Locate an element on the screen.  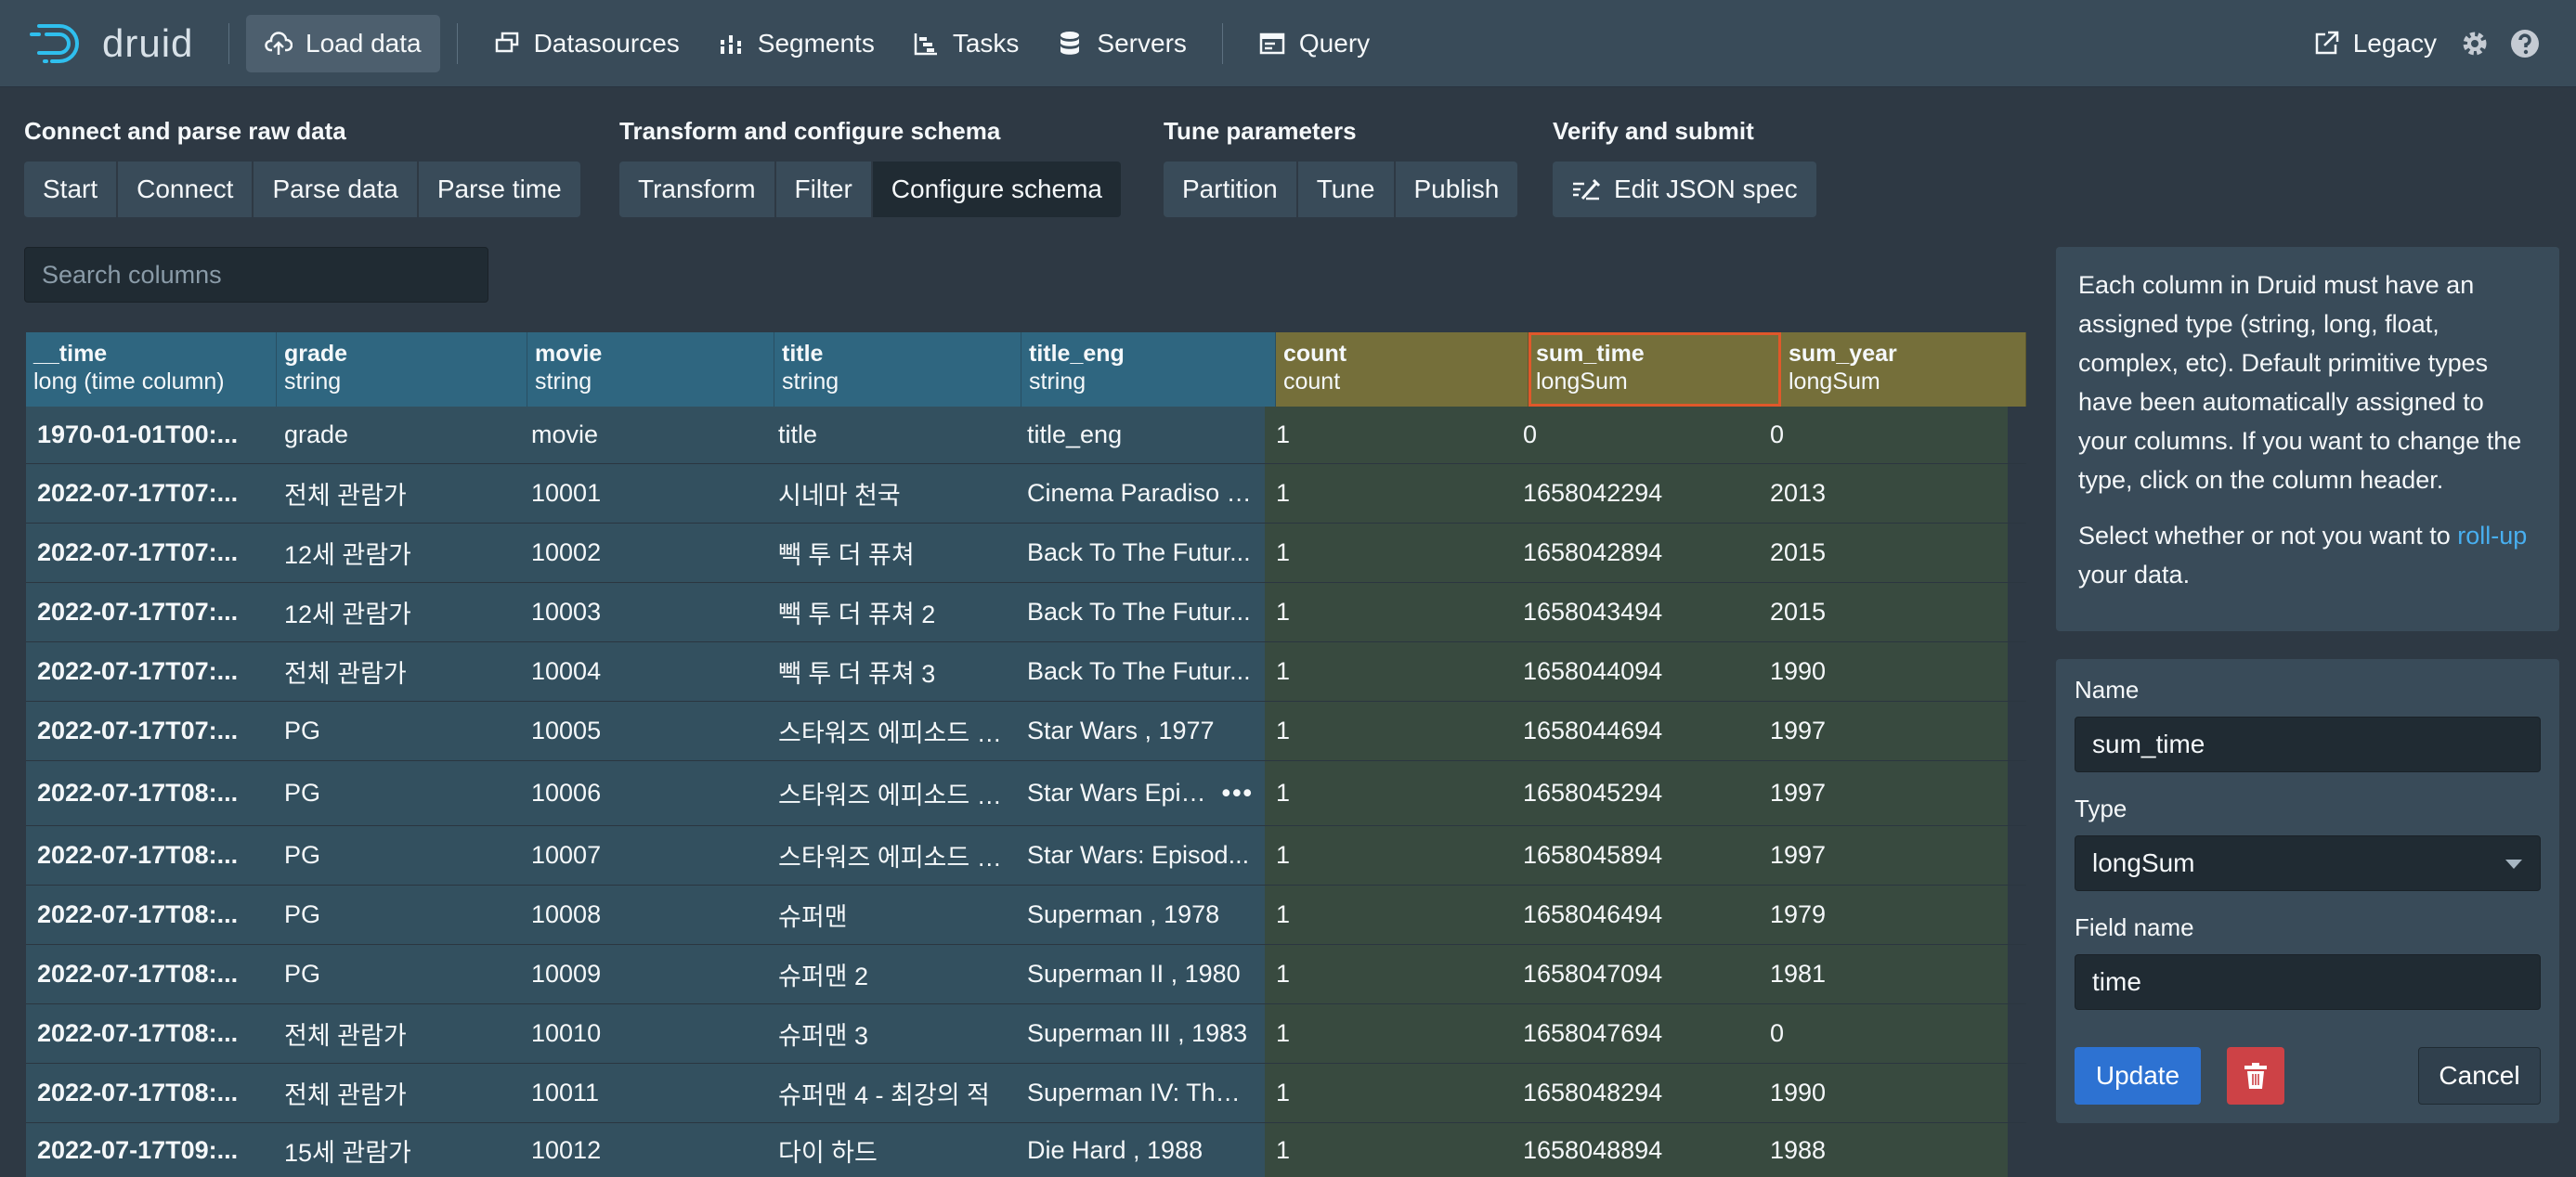
search-columns-input is located at coordinates (256, 275).